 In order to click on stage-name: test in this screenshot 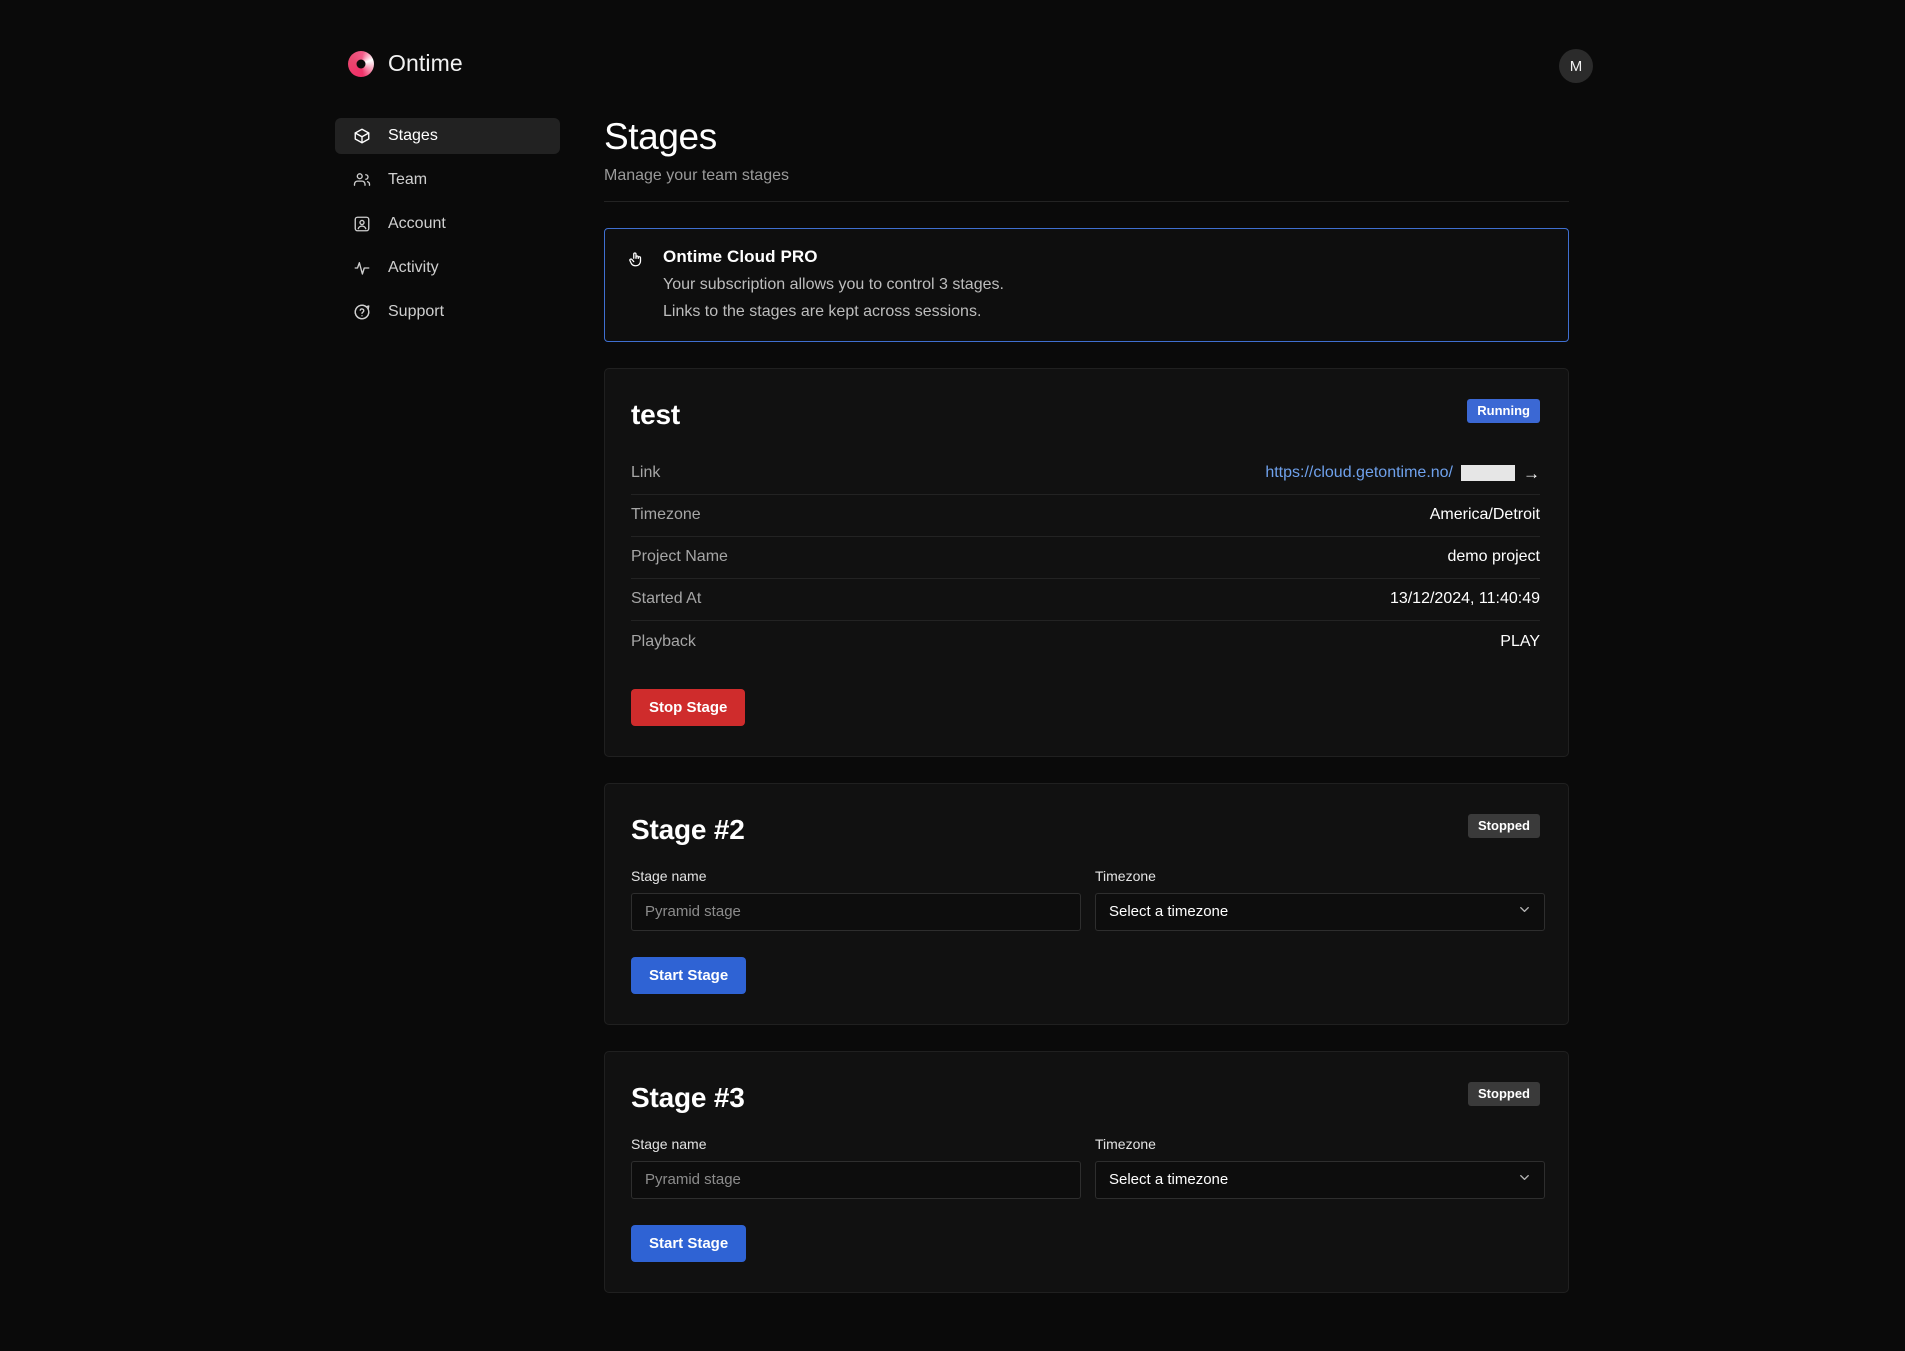, I will do `click(655, 414)`.